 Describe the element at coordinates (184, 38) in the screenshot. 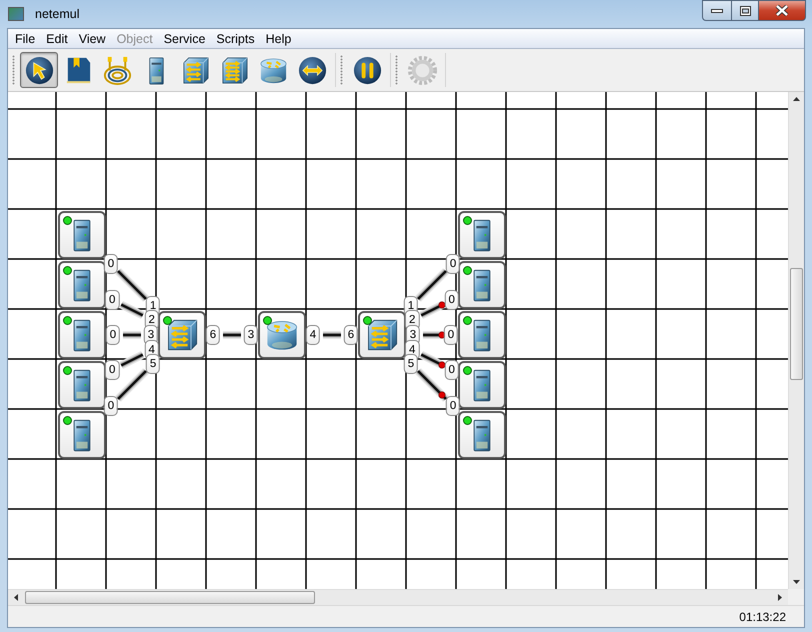

I see `menu-item: Service` at that location.